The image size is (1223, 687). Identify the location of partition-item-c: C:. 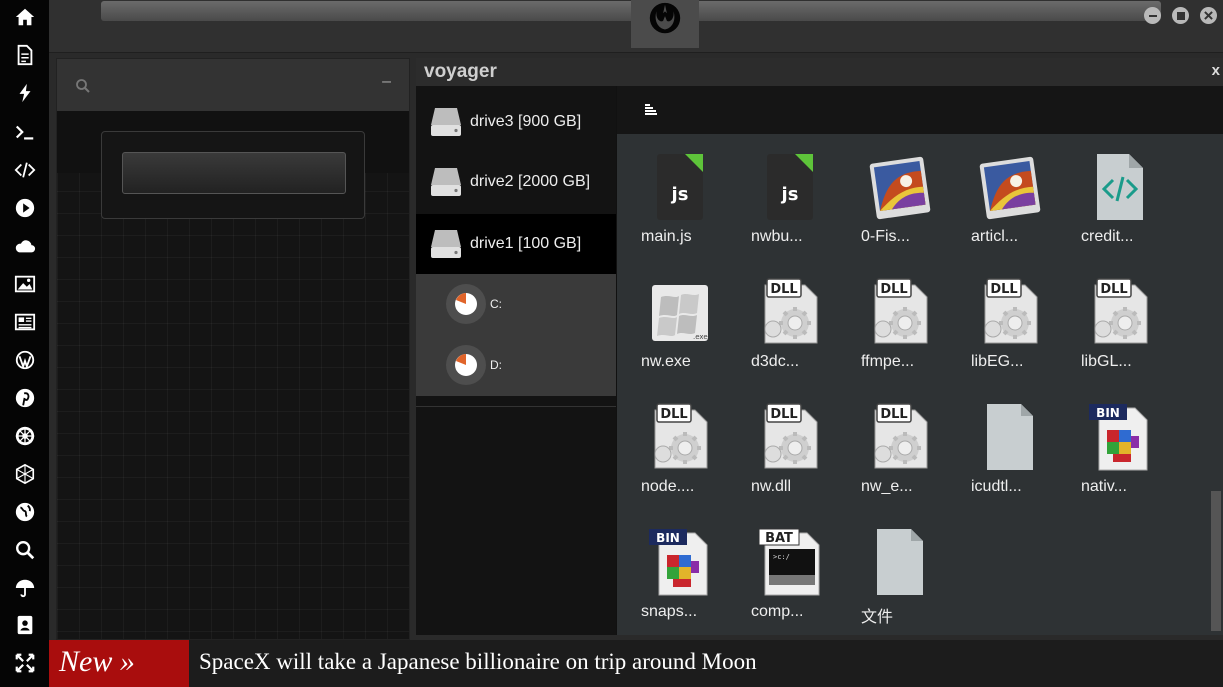
(516, 304).